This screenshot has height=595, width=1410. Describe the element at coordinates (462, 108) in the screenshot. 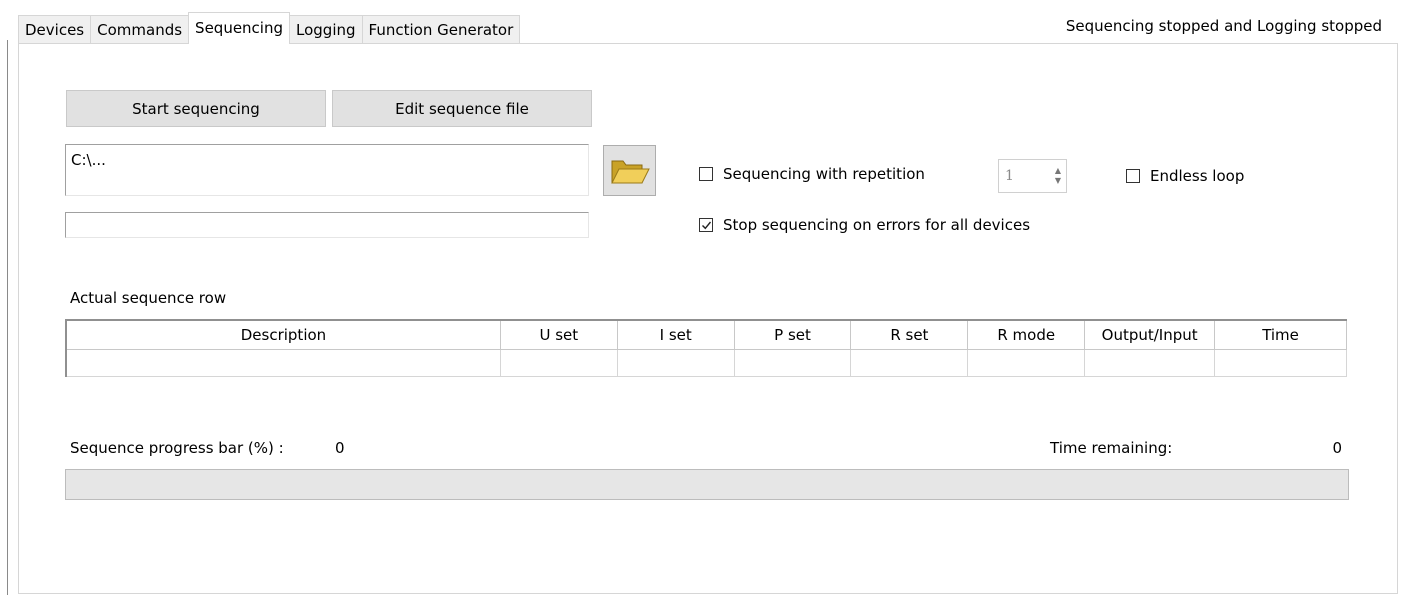

I see `edit-sequence-file-button: Edit sequence file` at that location.